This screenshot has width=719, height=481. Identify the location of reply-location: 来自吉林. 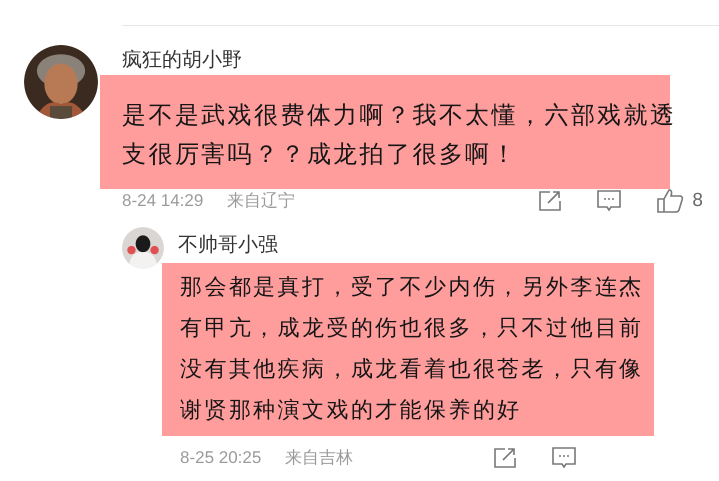
(319, 458).